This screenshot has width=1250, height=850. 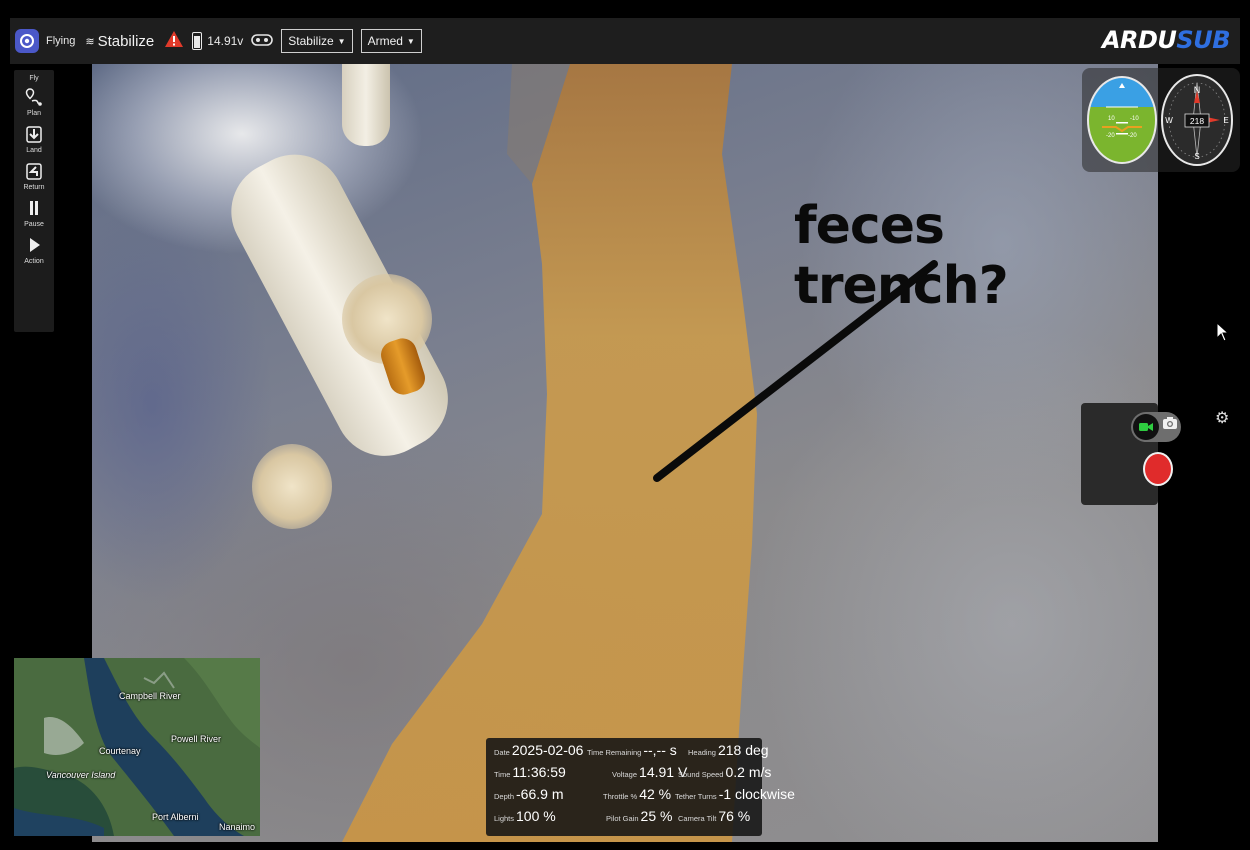 What do you see at coordinates (1122, 120) in the screenshot?
I see `attitude-indicator: 10 -10 -20 -20` at bounding box center [1122, 120].